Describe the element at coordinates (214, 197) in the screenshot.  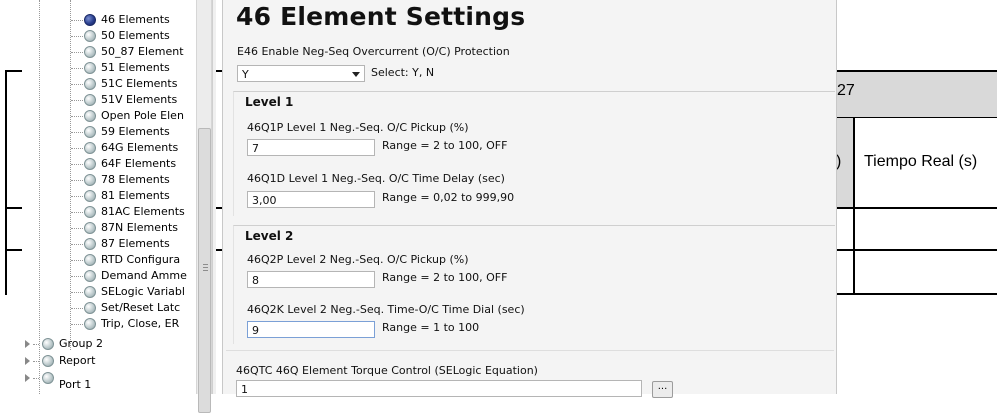
I see `splitter` at that location.